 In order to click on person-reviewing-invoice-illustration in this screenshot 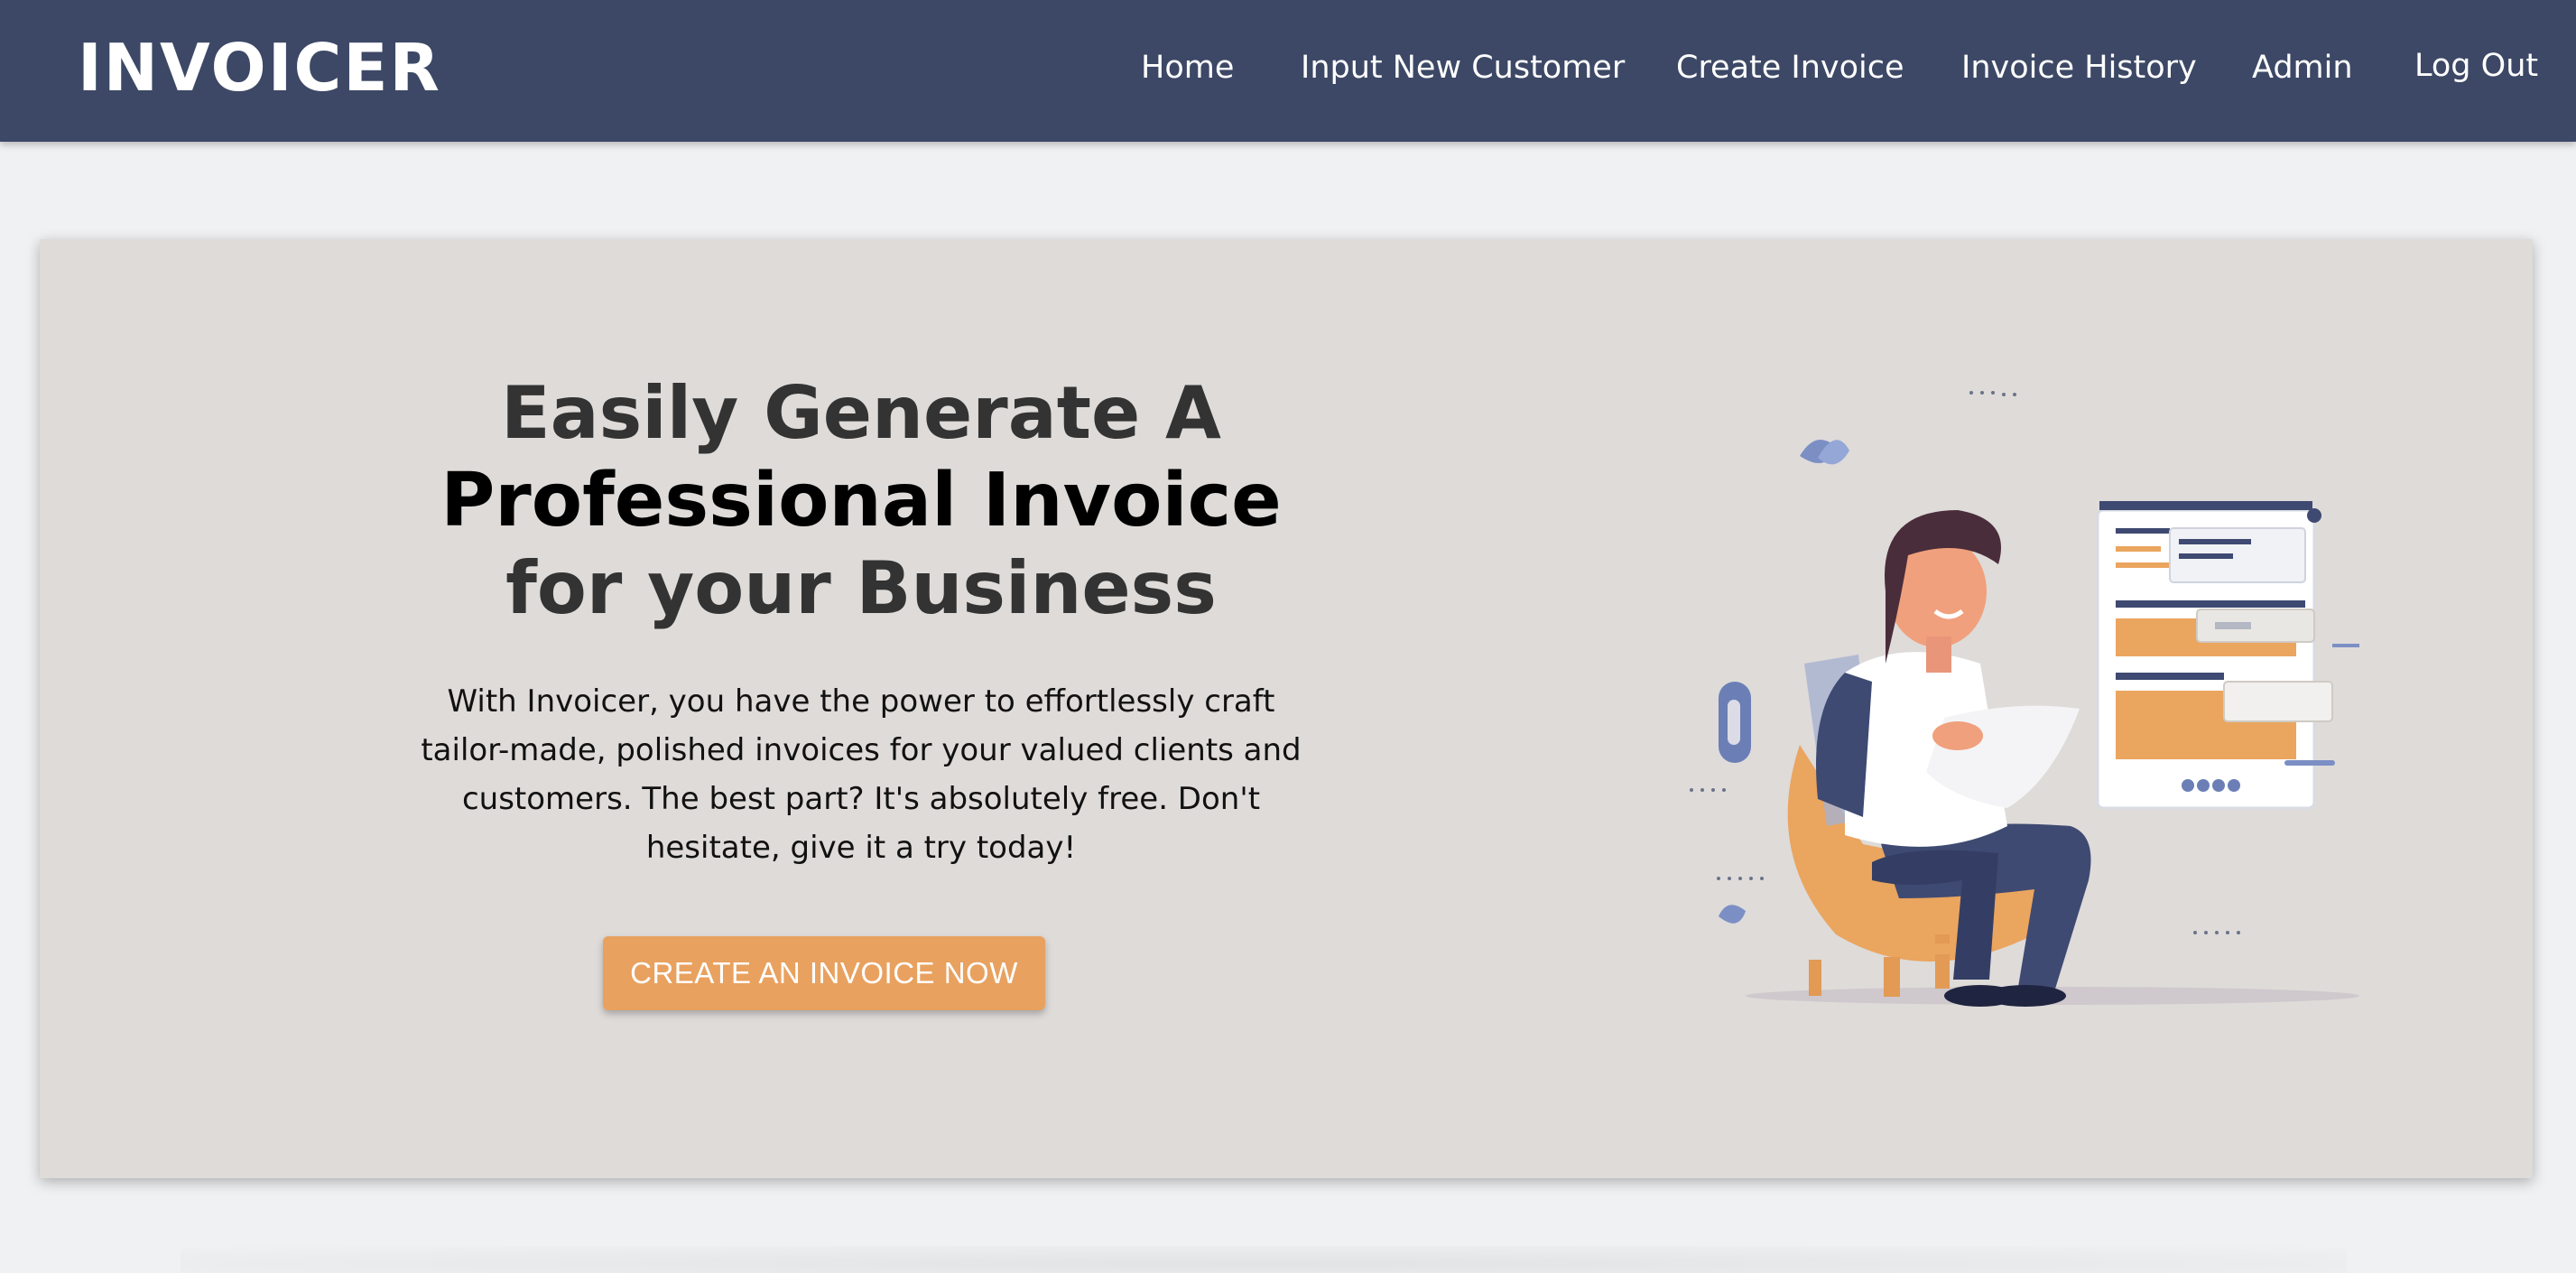, I will do `click(2025, 699)`.